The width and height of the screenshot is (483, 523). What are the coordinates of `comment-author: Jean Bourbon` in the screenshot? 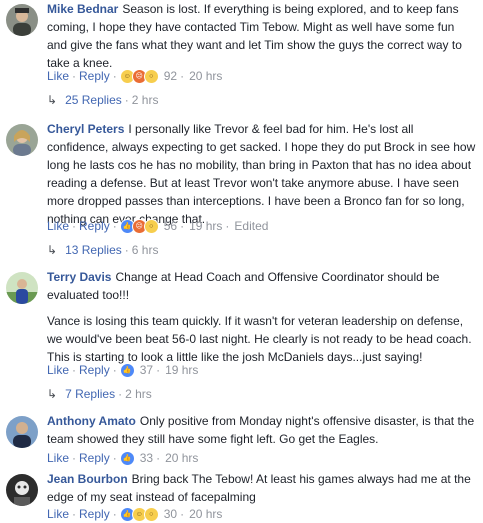 It's located at (87, 479).